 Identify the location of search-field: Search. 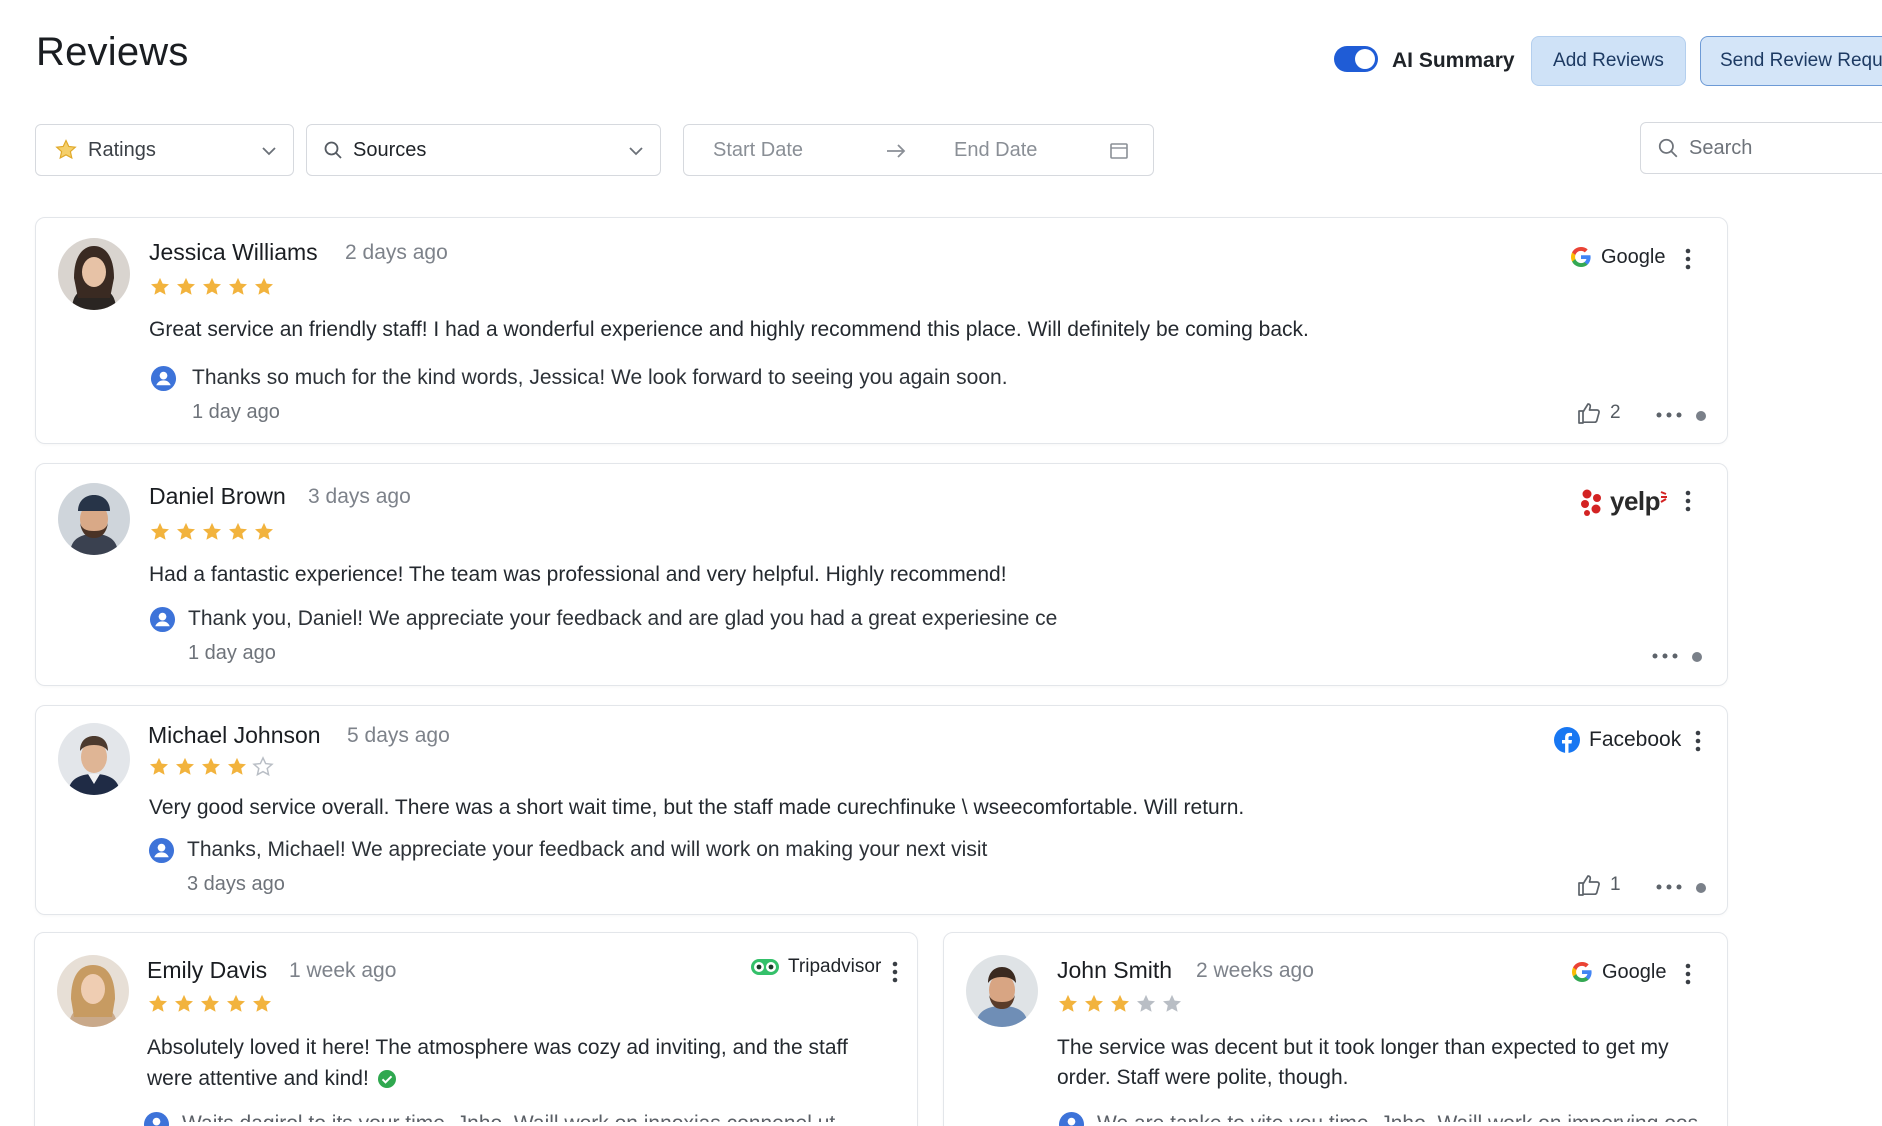
(1761, 148).